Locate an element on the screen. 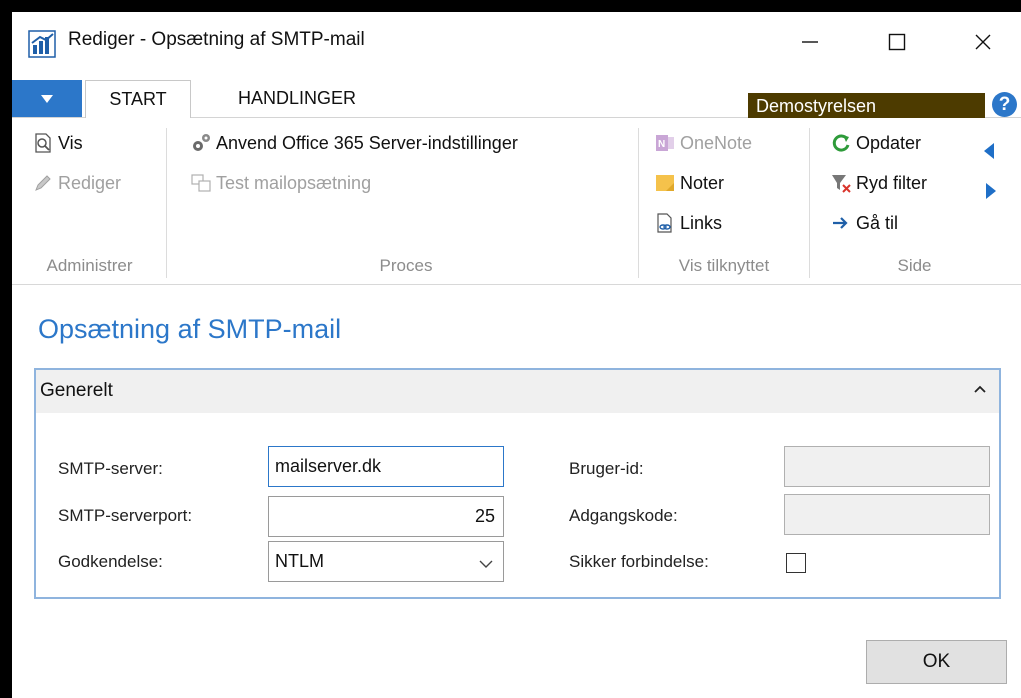 The width and height of the screenshot is (1021, 698). vis-button: Vis is located at coordinates (57, 143).